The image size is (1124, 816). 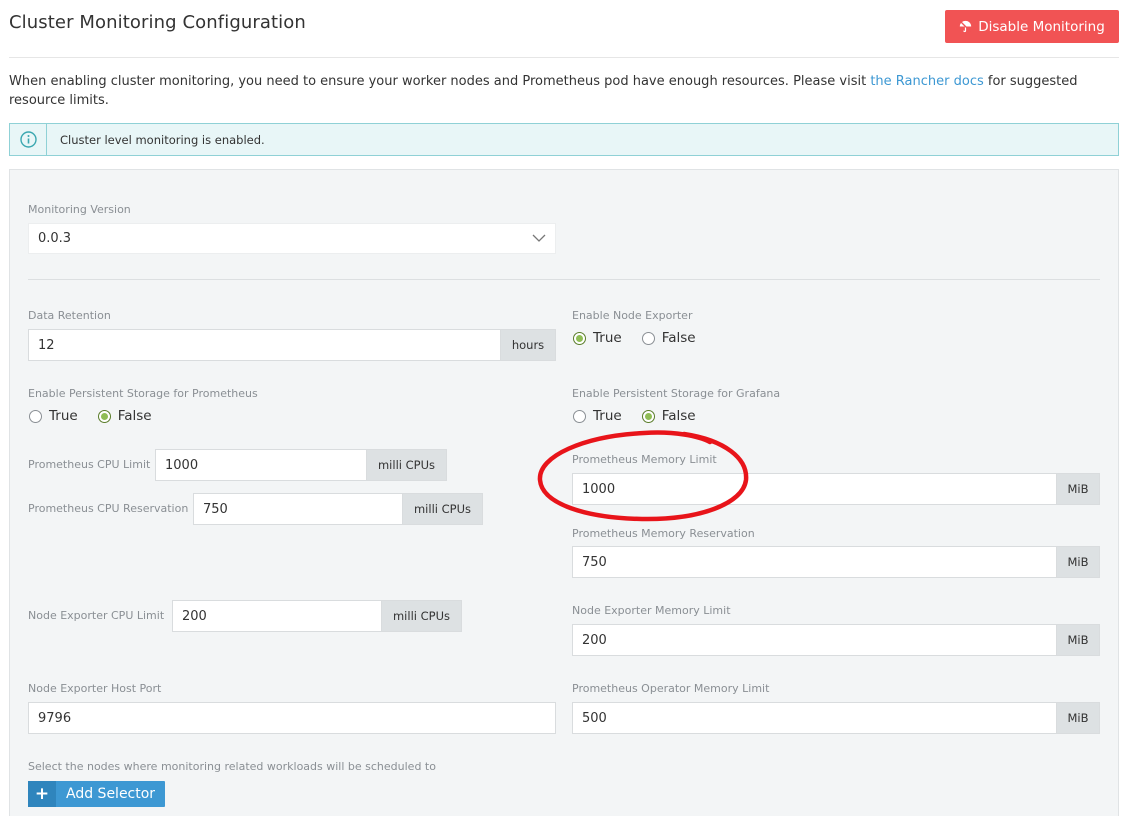 What do you see at coordinates (55, 238) in the screenshot?
I see `monitoring-version-value: 0.0.3` at bounding box center [55, 238].